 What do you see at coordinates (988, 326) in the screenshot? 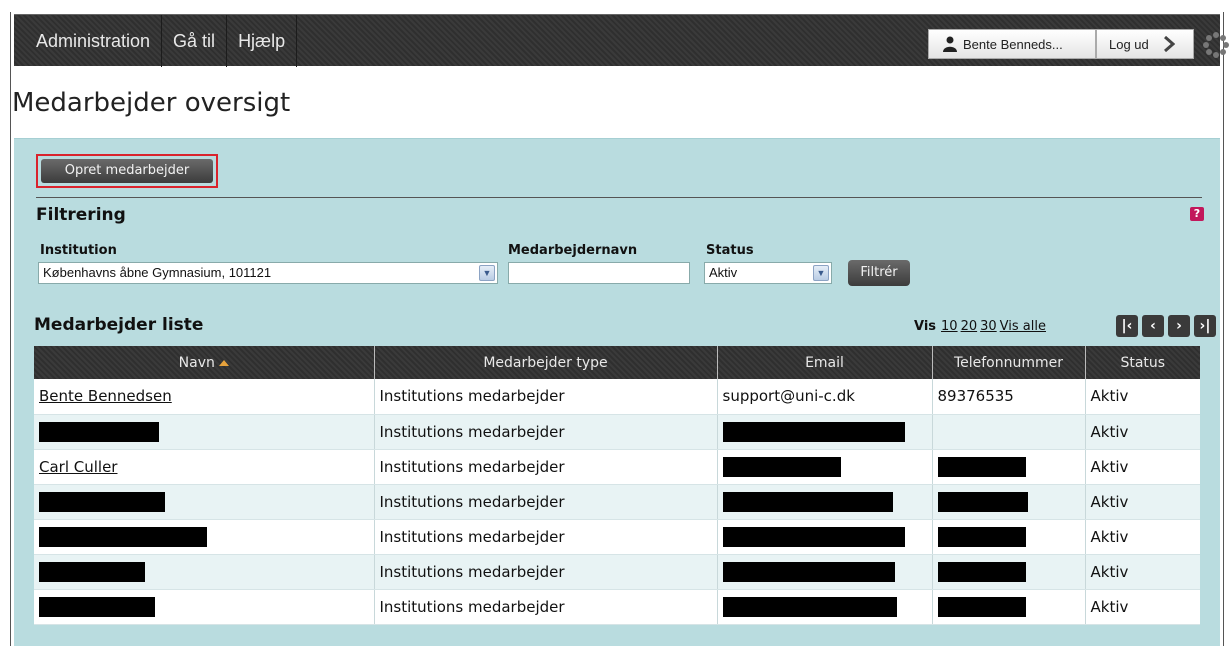
I see `page-size-30: 30` at bounding box center [988, 326].